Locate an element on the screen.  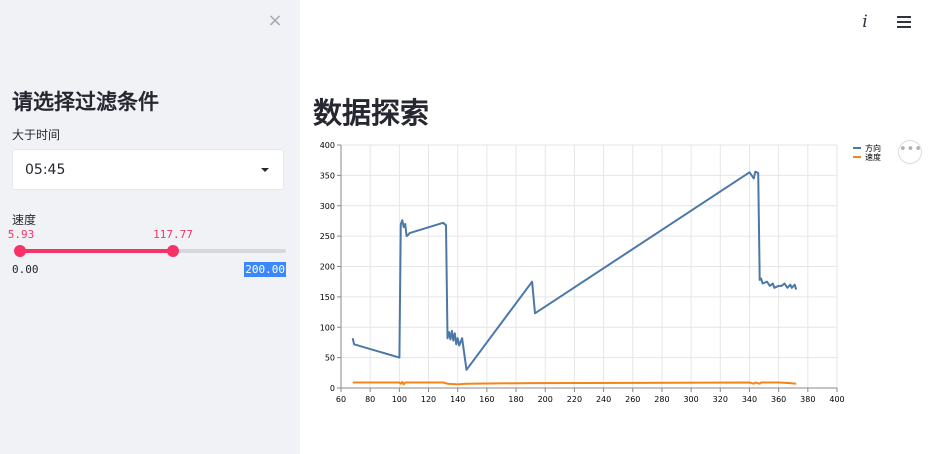
time-filter-label: 大于时间 is located at coordinates (36, 135).